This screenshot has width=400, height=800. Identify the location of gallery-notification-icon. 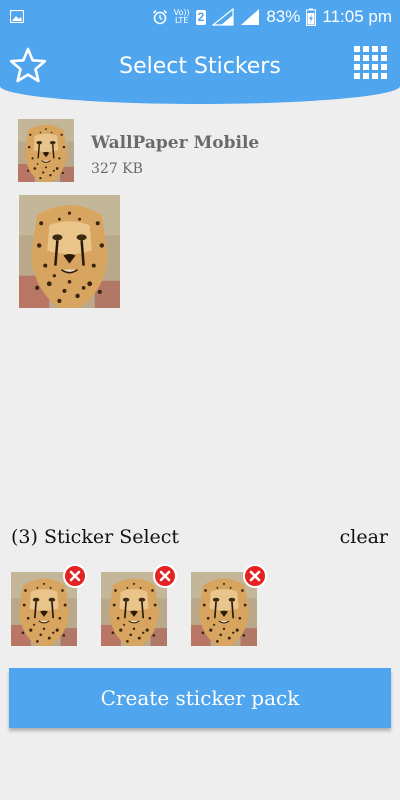
(17, 16).